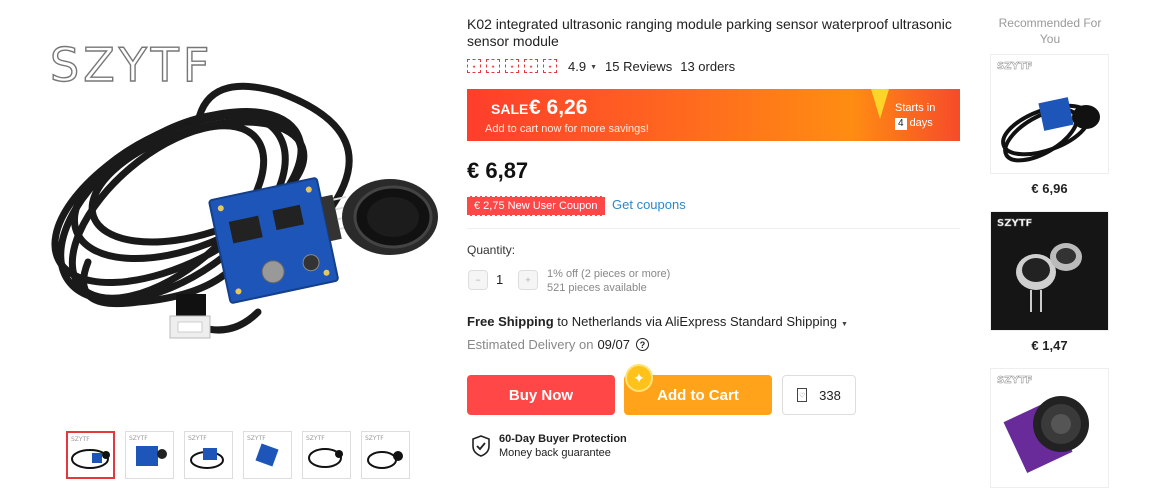 Image resolution: width=1171 pixels, height=497 pixels. I want to click on buyer-protection-subtitle: Money back guarantee, so click(555, 453).